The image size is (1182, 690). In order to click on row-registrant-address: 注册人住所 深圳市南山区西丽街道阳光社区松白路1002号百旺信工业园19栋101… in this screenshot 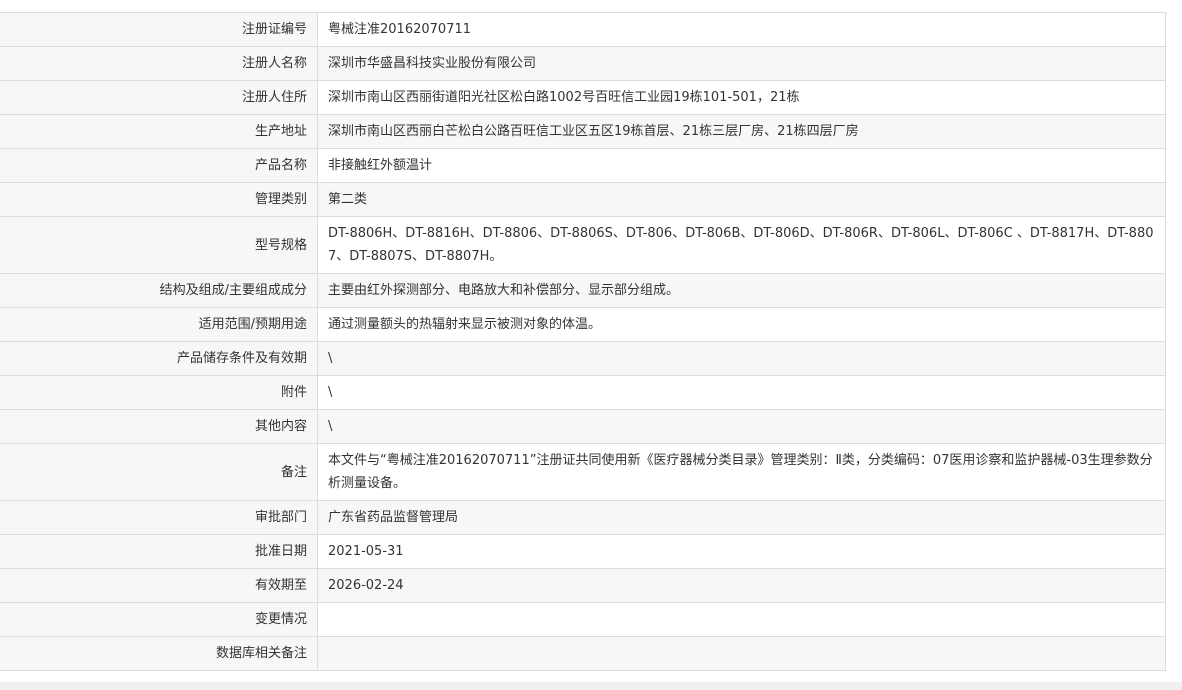, I will do `click(583, 97)`.